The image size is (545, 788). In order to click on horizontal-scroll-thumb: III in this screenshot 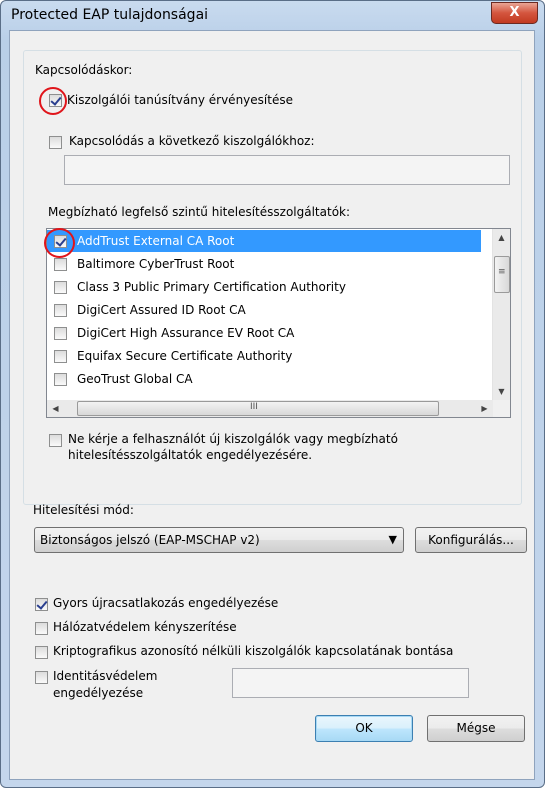, I will do `click(258, 408)`.